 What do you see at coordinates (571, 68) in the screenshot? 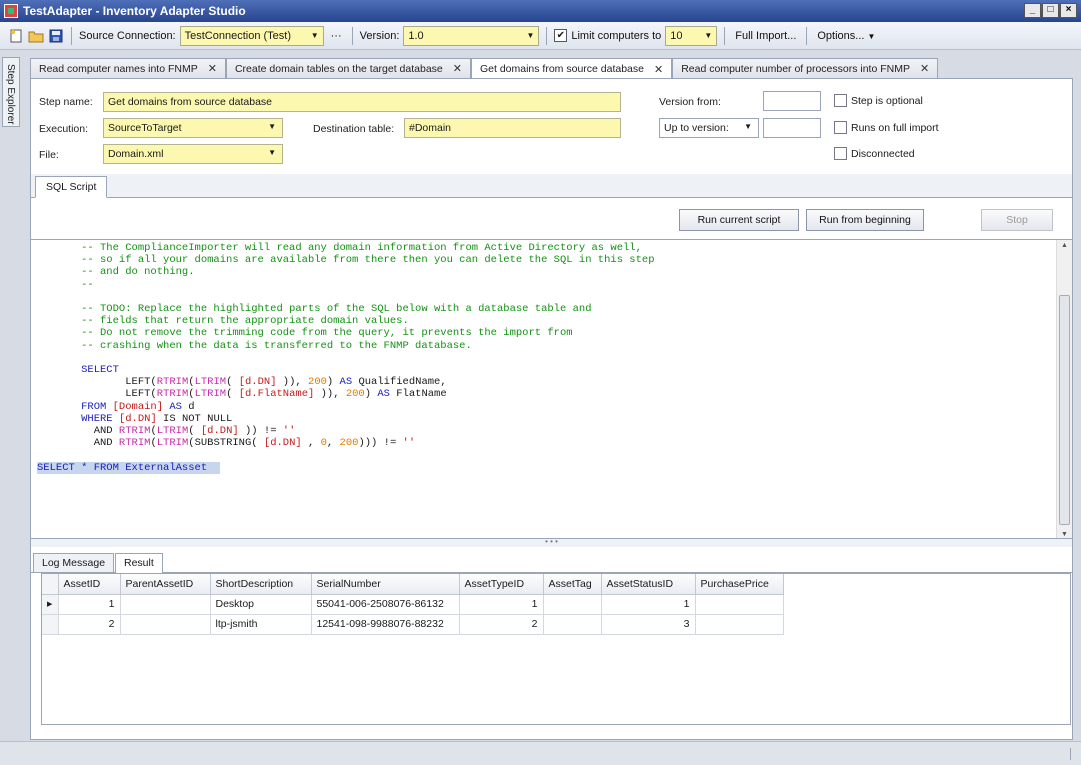
I see `tab-get-domains: Get domains from source database ✕` at bounding box center [571, 68].